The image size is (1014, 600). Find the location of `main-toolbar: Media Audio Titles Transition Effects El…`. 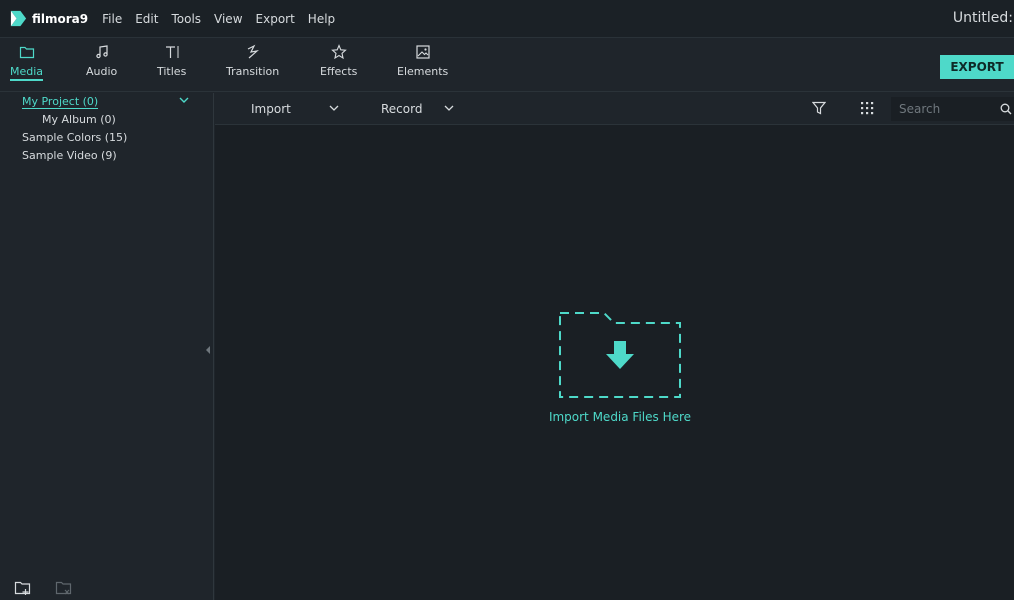

main-toolbar: Media Audio Titles Transition Effects El… is located at coordinates (507, 65).